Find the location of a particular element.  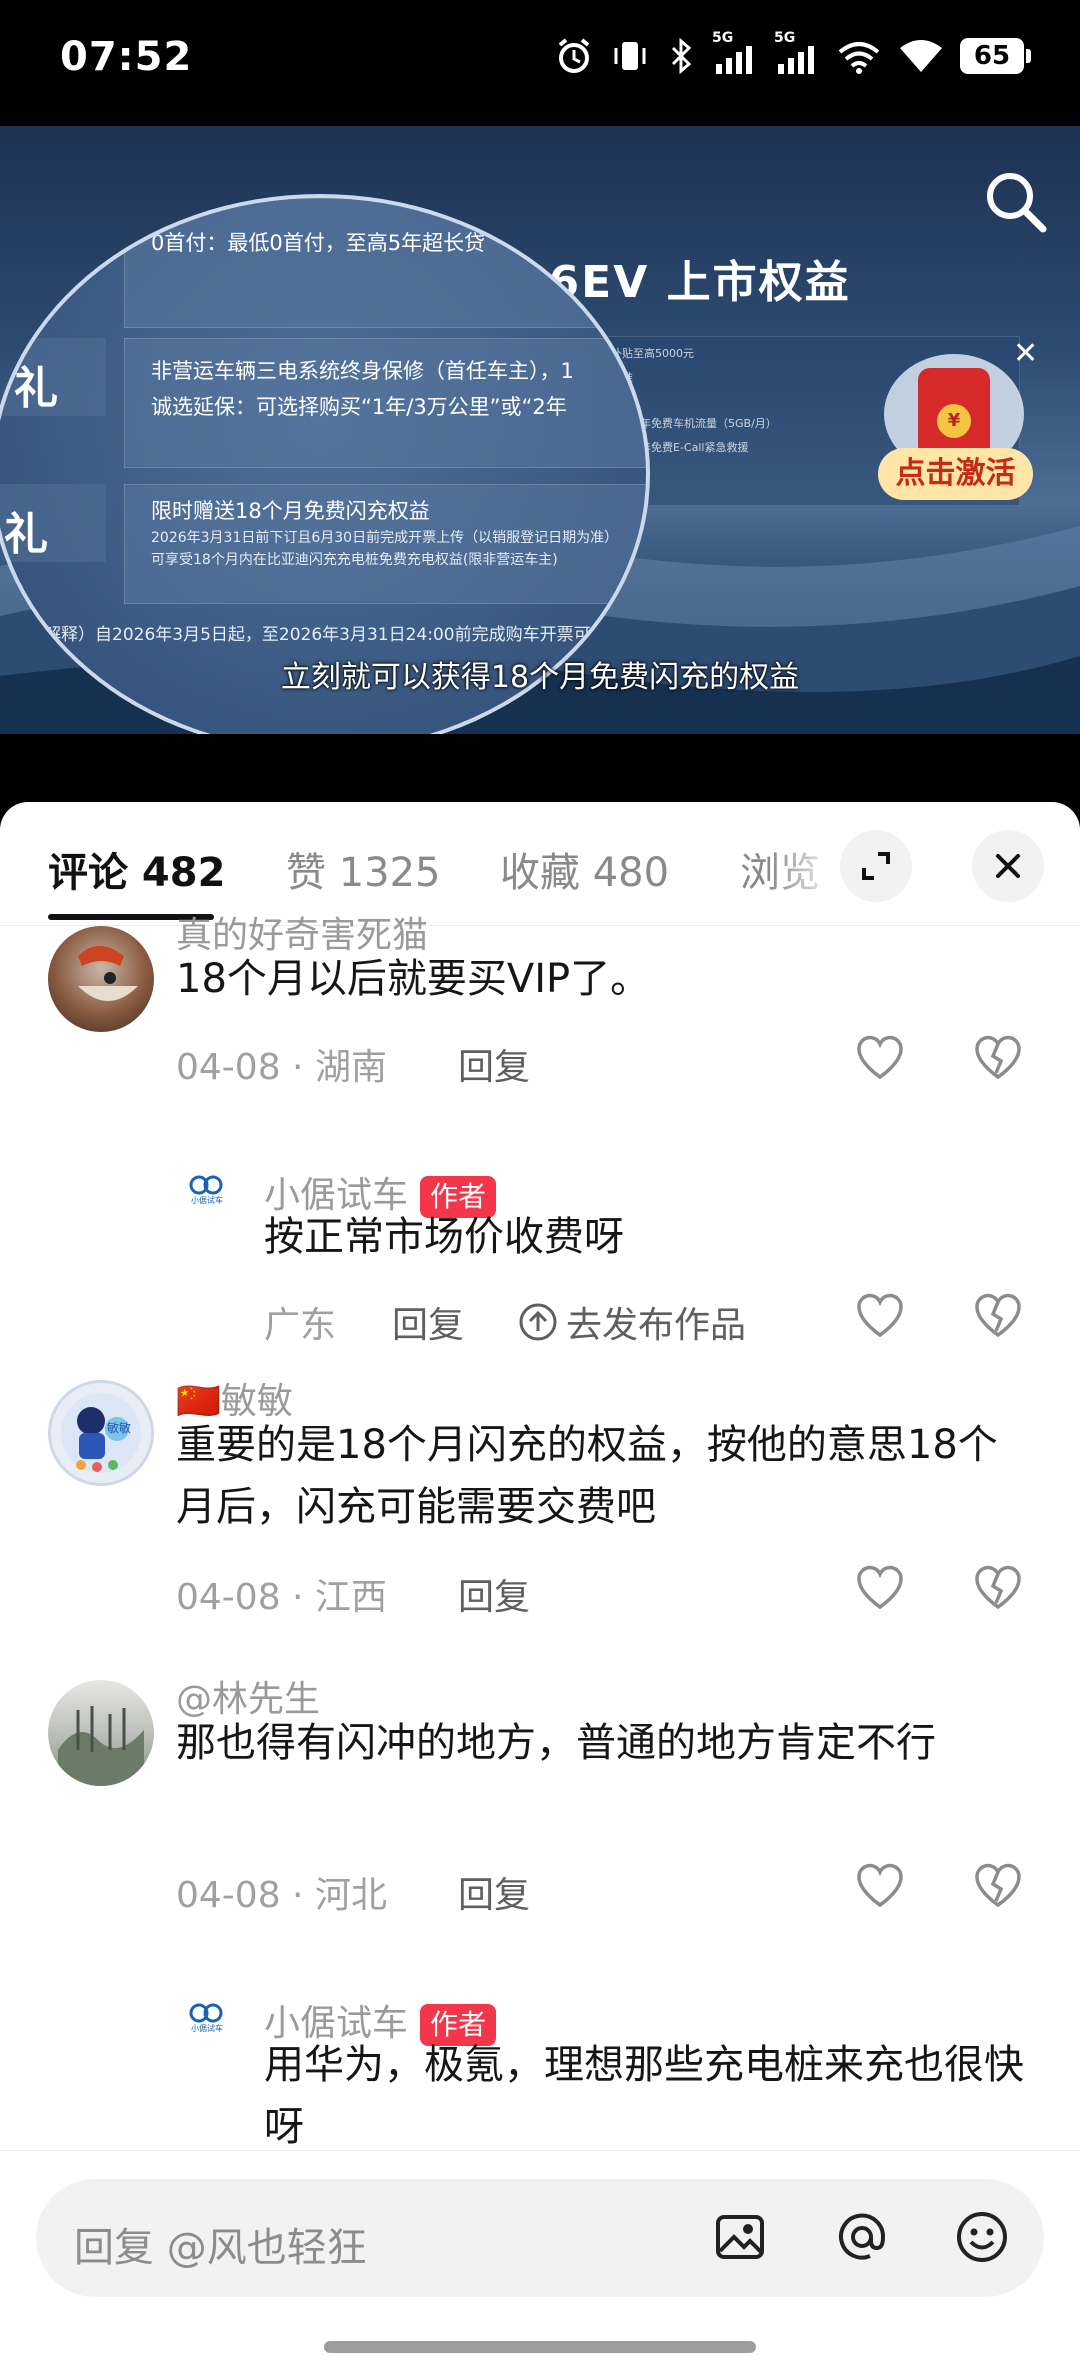

status-icons: 5G 5G 65 is located at coordinates (792, 53).